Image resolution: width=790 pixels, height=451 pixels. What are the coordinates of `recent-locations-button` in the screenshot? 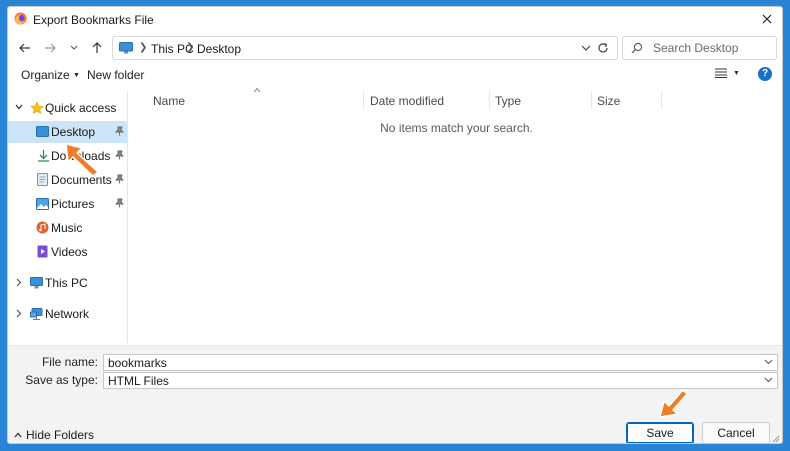 It's located at (74, 48).